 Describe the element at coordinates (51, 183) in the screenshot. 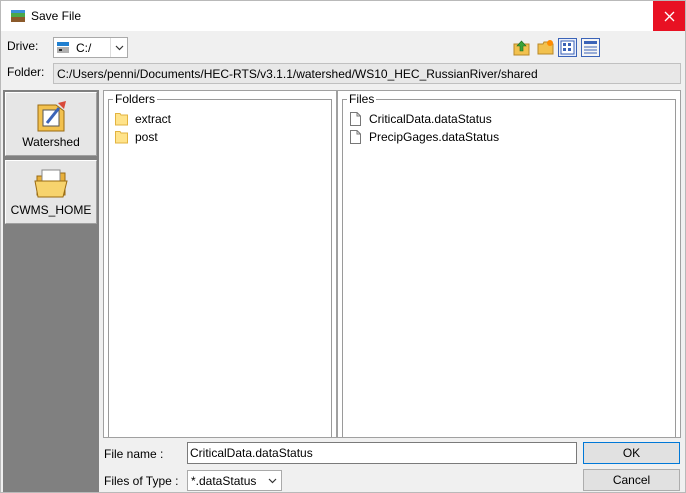

I see `open-folder-icon` at that location.